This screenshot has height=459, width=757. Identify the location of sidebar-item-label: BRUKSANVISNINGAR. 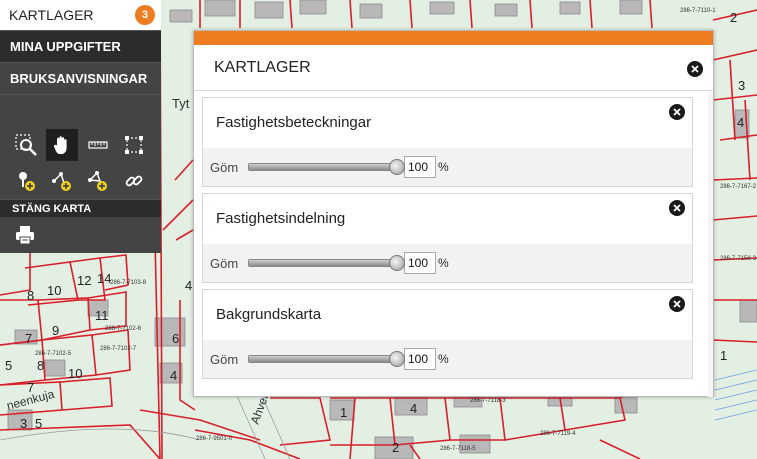
(79, 78).